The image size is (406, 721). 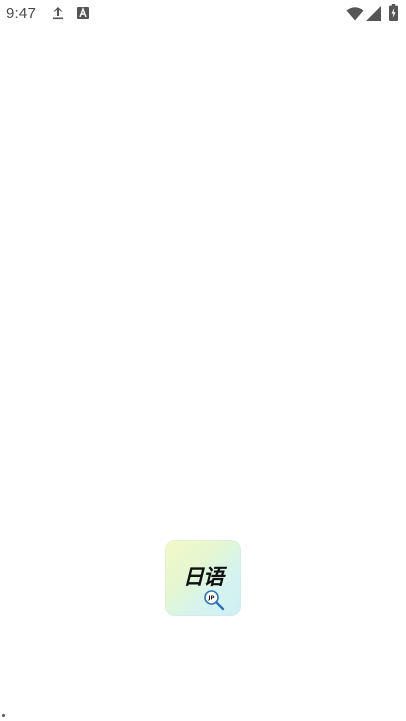 I want to click on bottom-edge-mark, so click(x=3, y=715).